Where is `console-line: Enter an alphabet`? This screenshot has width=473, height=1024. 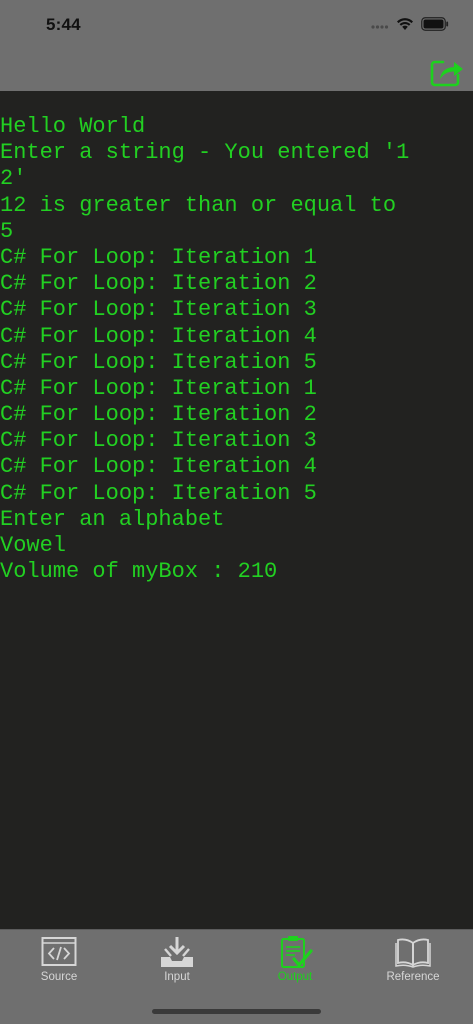 console-line: Enter an alphabet is located at coordinates (112, 519).